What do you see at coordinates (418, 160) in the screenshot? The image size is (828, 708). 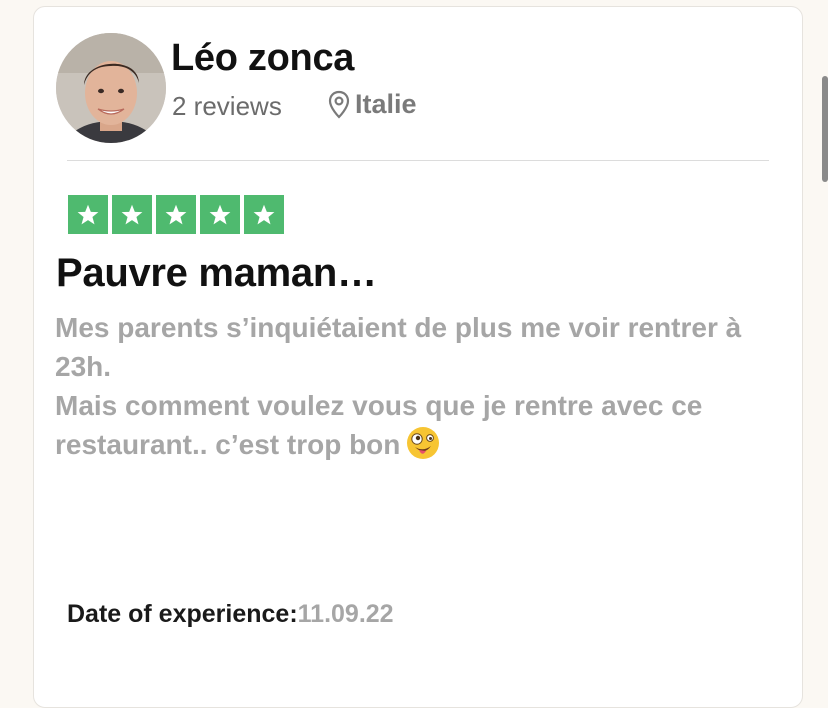 I see `divider` at bounding box center [418, 160].